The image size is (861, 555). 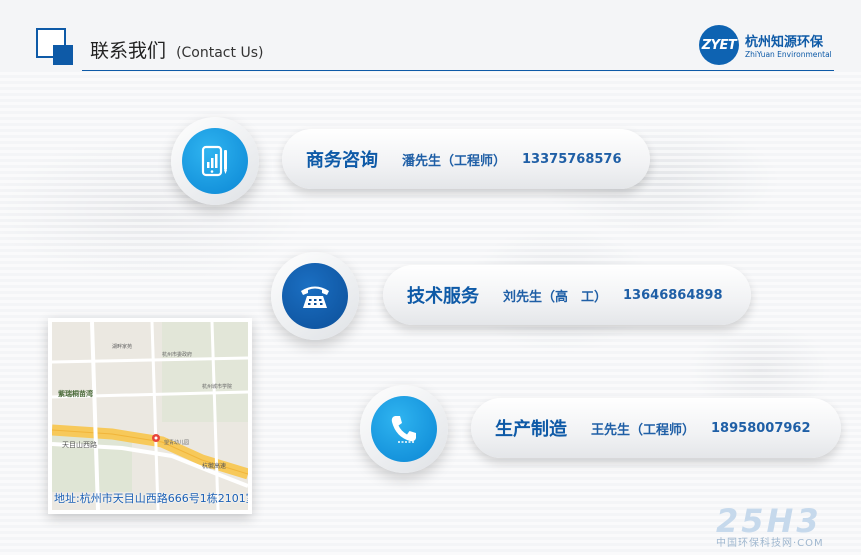 What do you see at coordinates (784, 42) in the screenshot?
I see `brand-name: 杭州知源环保` at bounding box center [784, 42].